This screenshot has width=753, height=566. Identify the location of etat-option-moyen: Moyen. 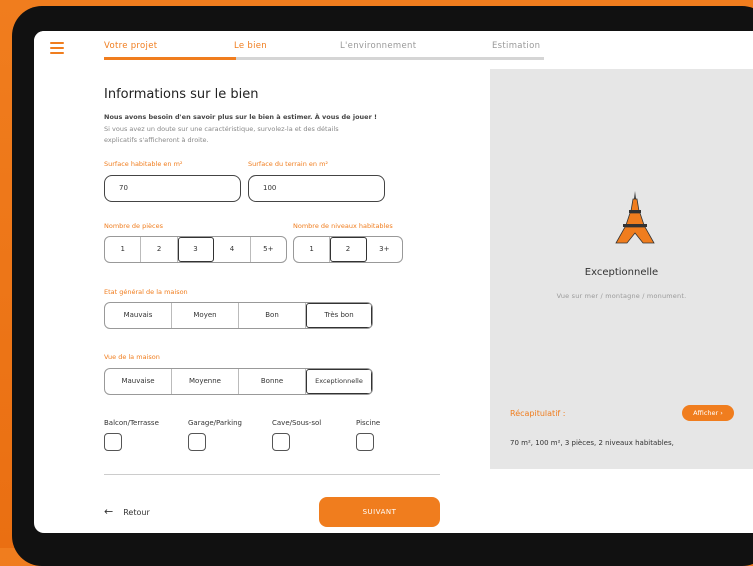
(205, 315).